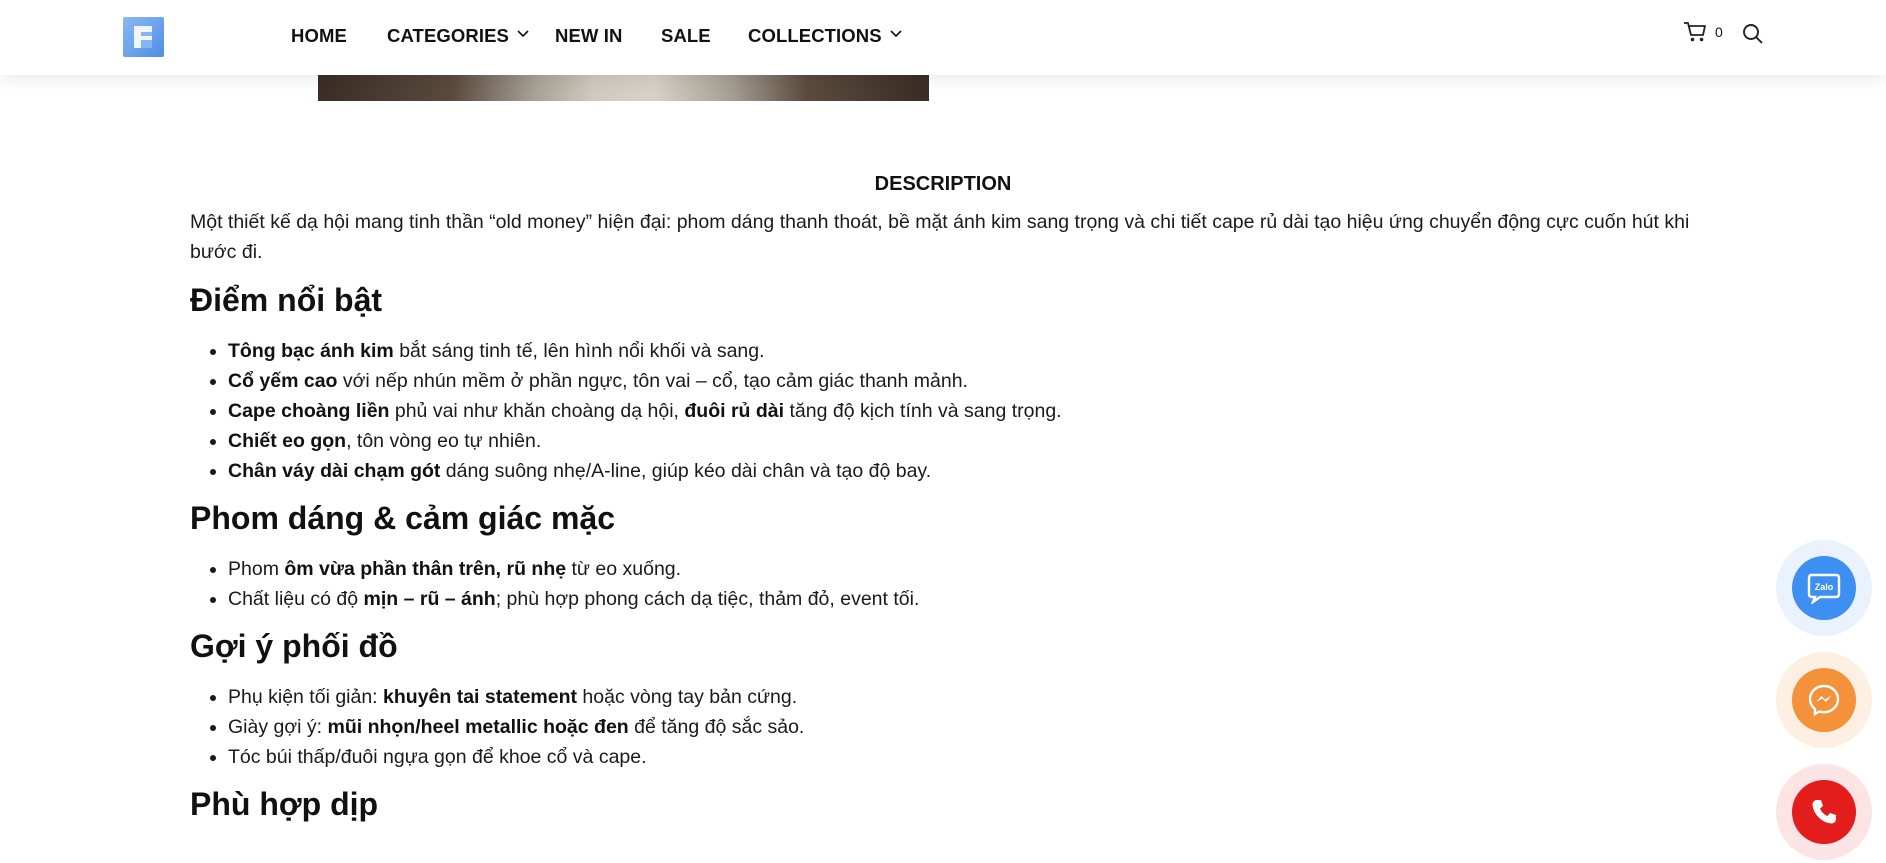 This screenshot has width=1886, height=863. What do you see at coordinates (448, 36) in the screenshot?
I see `nav-categories: CATEGORIES` at bounding box center [448, 36].